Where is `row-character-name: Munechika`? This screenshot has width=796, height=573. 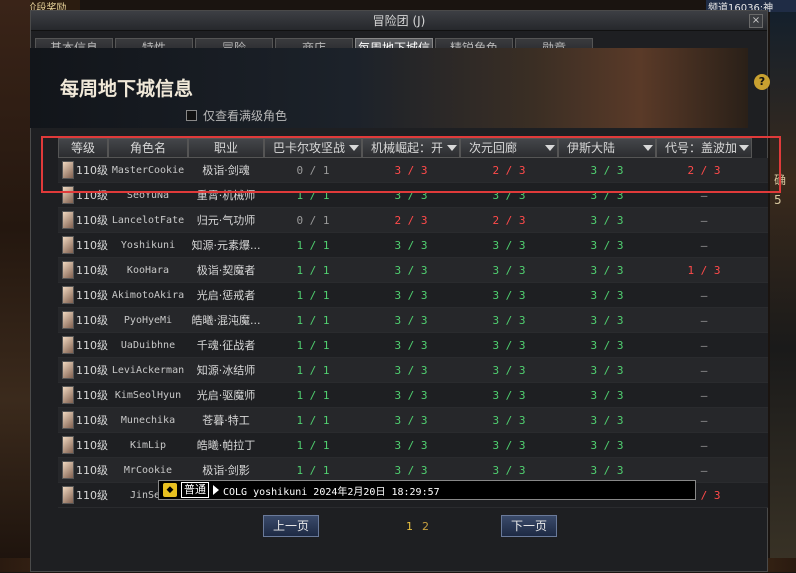
row-character-name: Munechika is located at coordinates (148, 420).